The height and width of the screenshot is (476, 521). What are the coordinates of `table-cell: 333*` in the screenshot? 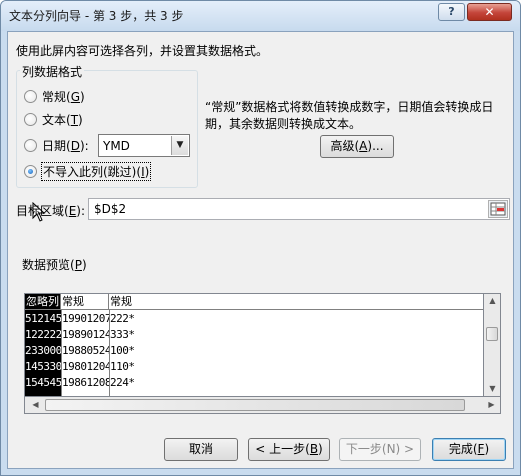 It's located at (122, 334).